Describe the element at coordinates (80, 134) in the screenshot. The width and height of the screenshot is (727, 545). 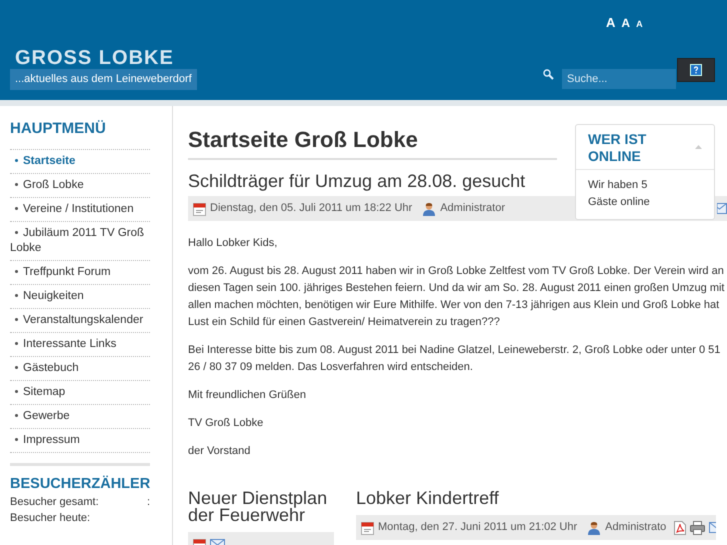
I see `menu-heading: HAUPTMENÜ` at that location.